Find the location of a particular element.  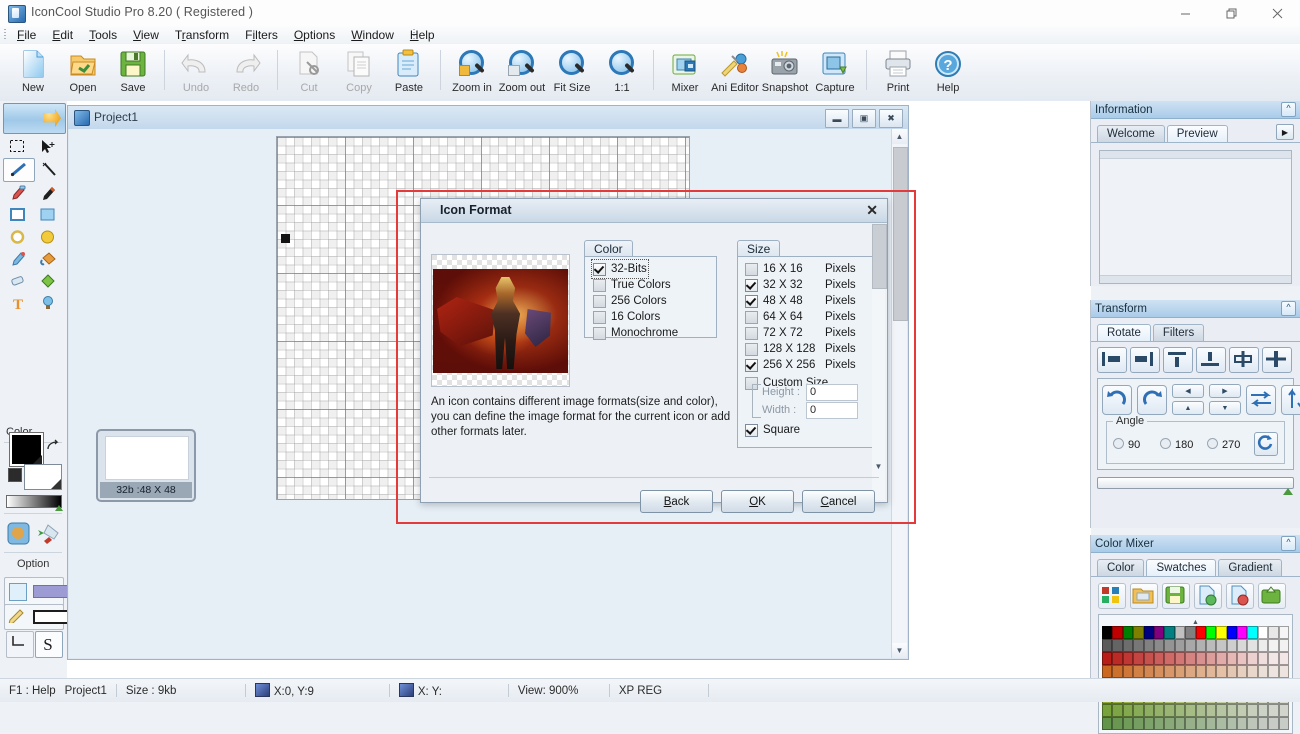

menu-edit: Edit is located at coordinates (62, 35).